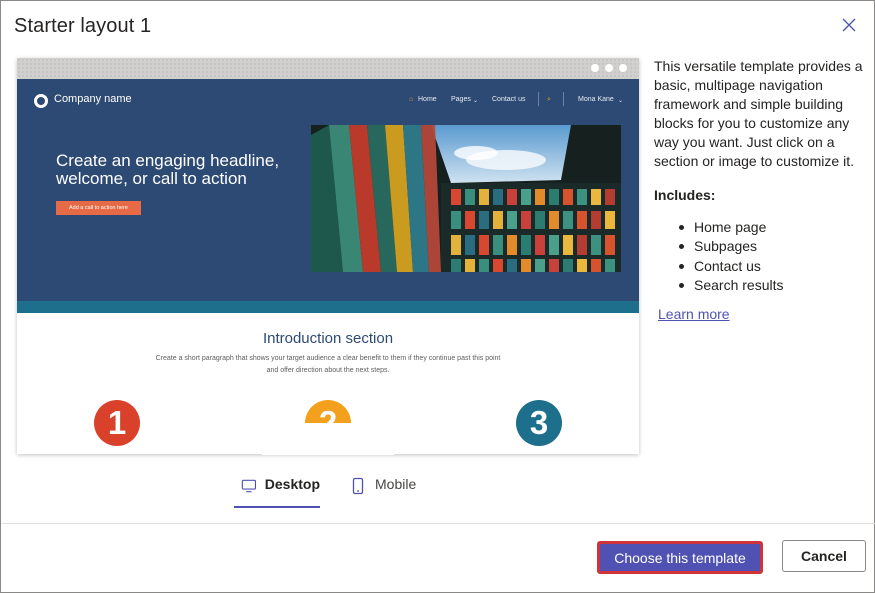 This screenshot has height=593, width=875. What do you see at coordinates (461, 99) in the screenshot?
I see `nav-pages: Pages` at bounding box center [461, 99].